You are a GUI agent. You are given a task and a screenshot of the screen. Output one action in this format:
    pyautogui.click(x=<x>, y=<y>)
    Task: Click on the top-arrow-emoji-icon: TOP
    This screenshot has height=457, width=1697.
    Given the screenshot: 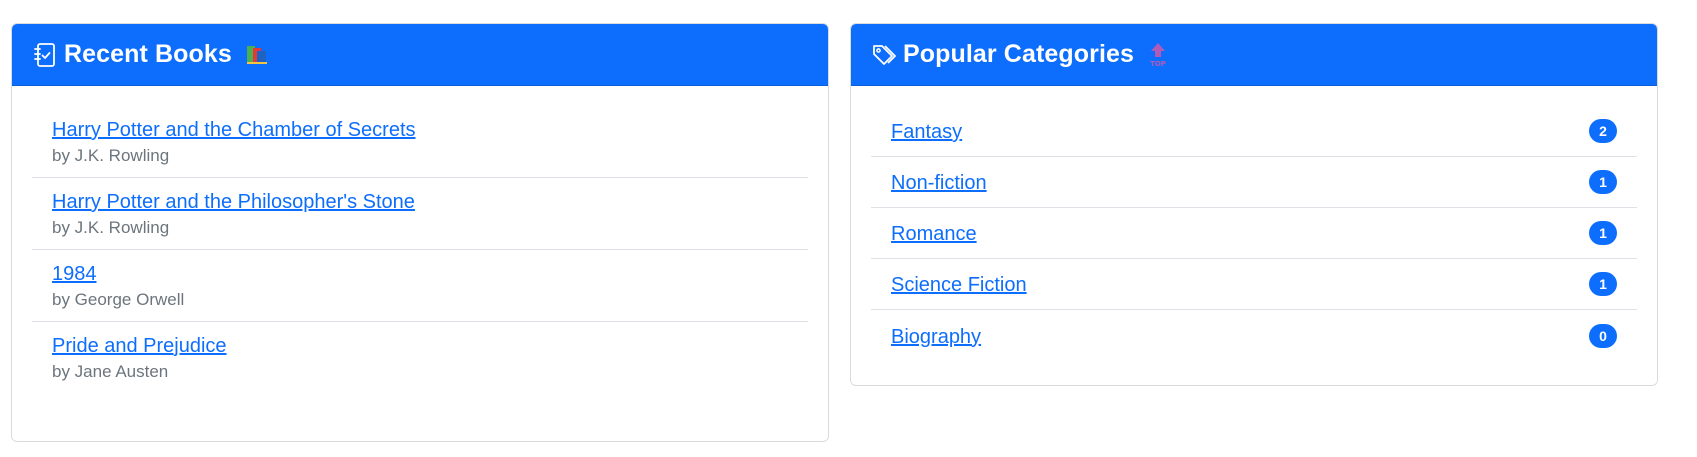 What is the action you would take?
    pyautogui.click(x=1158, y=55)
    